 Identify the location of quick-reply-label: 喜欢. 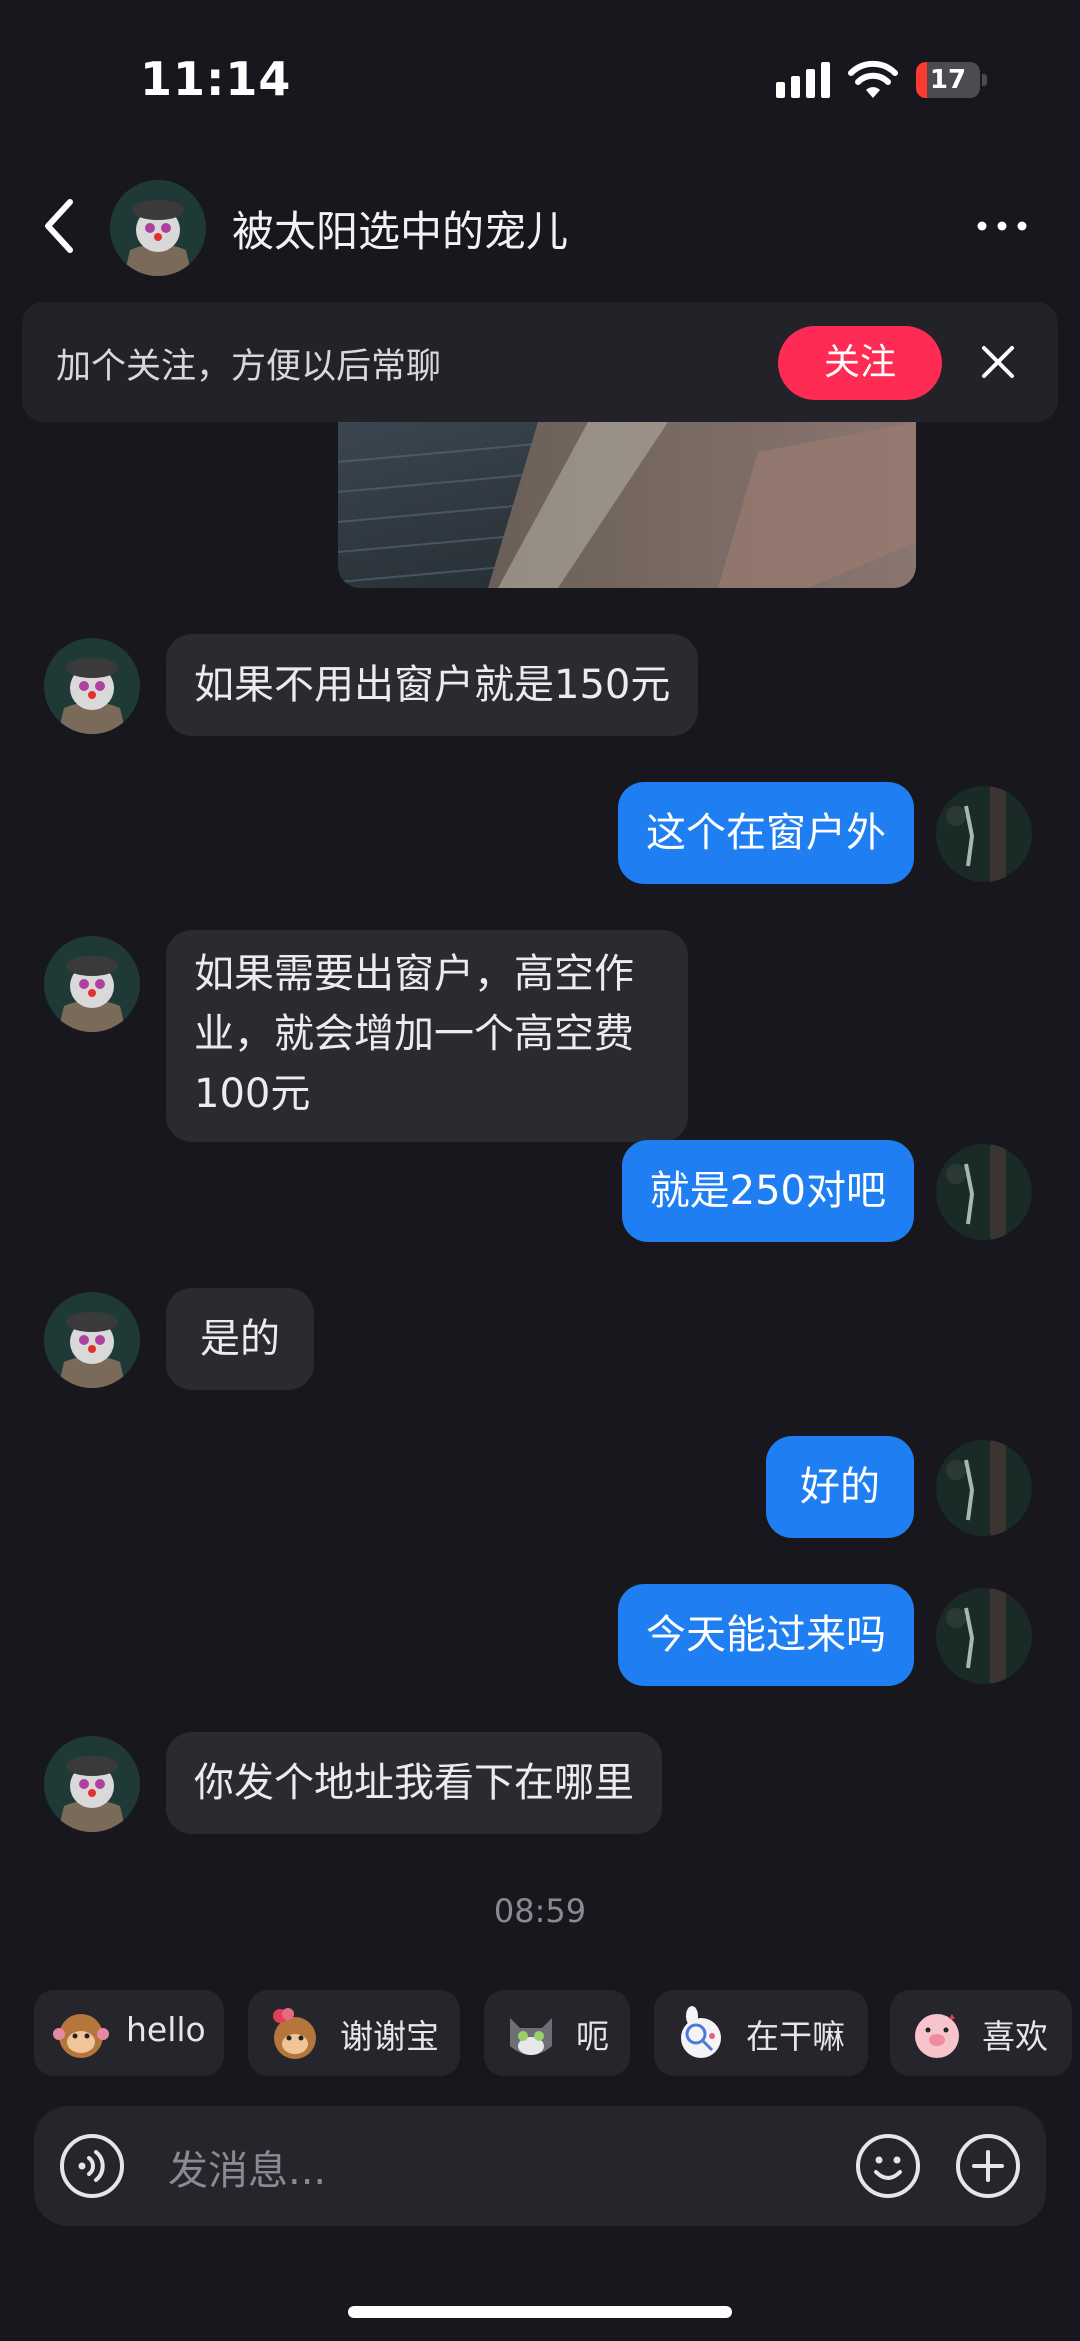
(1015, 2036).